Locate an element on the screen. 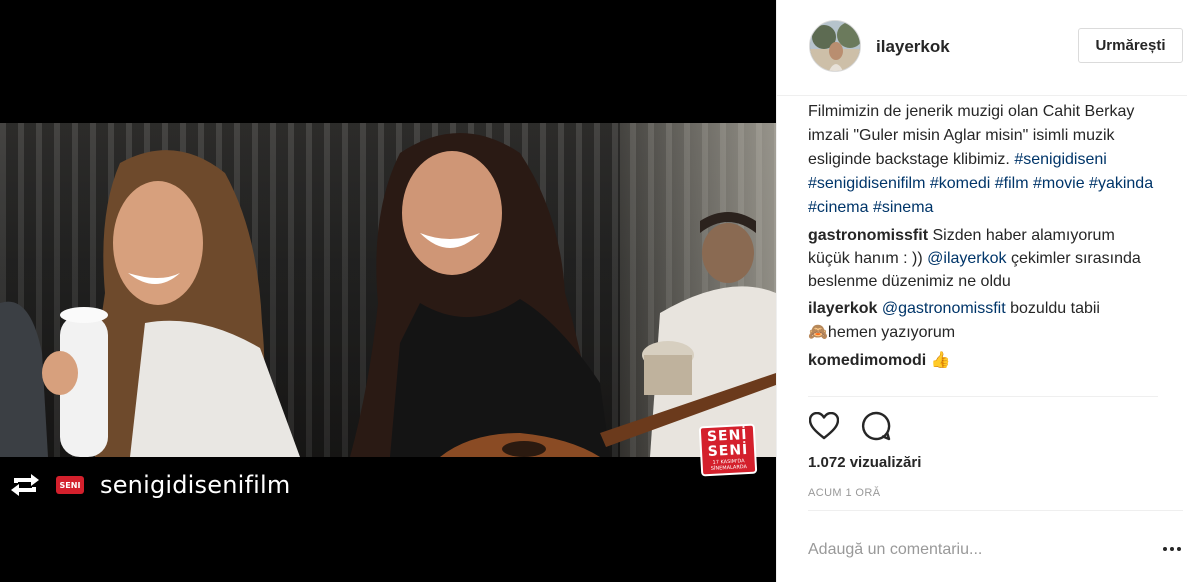  film-logo-sticker: SENİ SENİ 17 KASIM'DA SİNEMALARDA is located at coordinates (728, 450).